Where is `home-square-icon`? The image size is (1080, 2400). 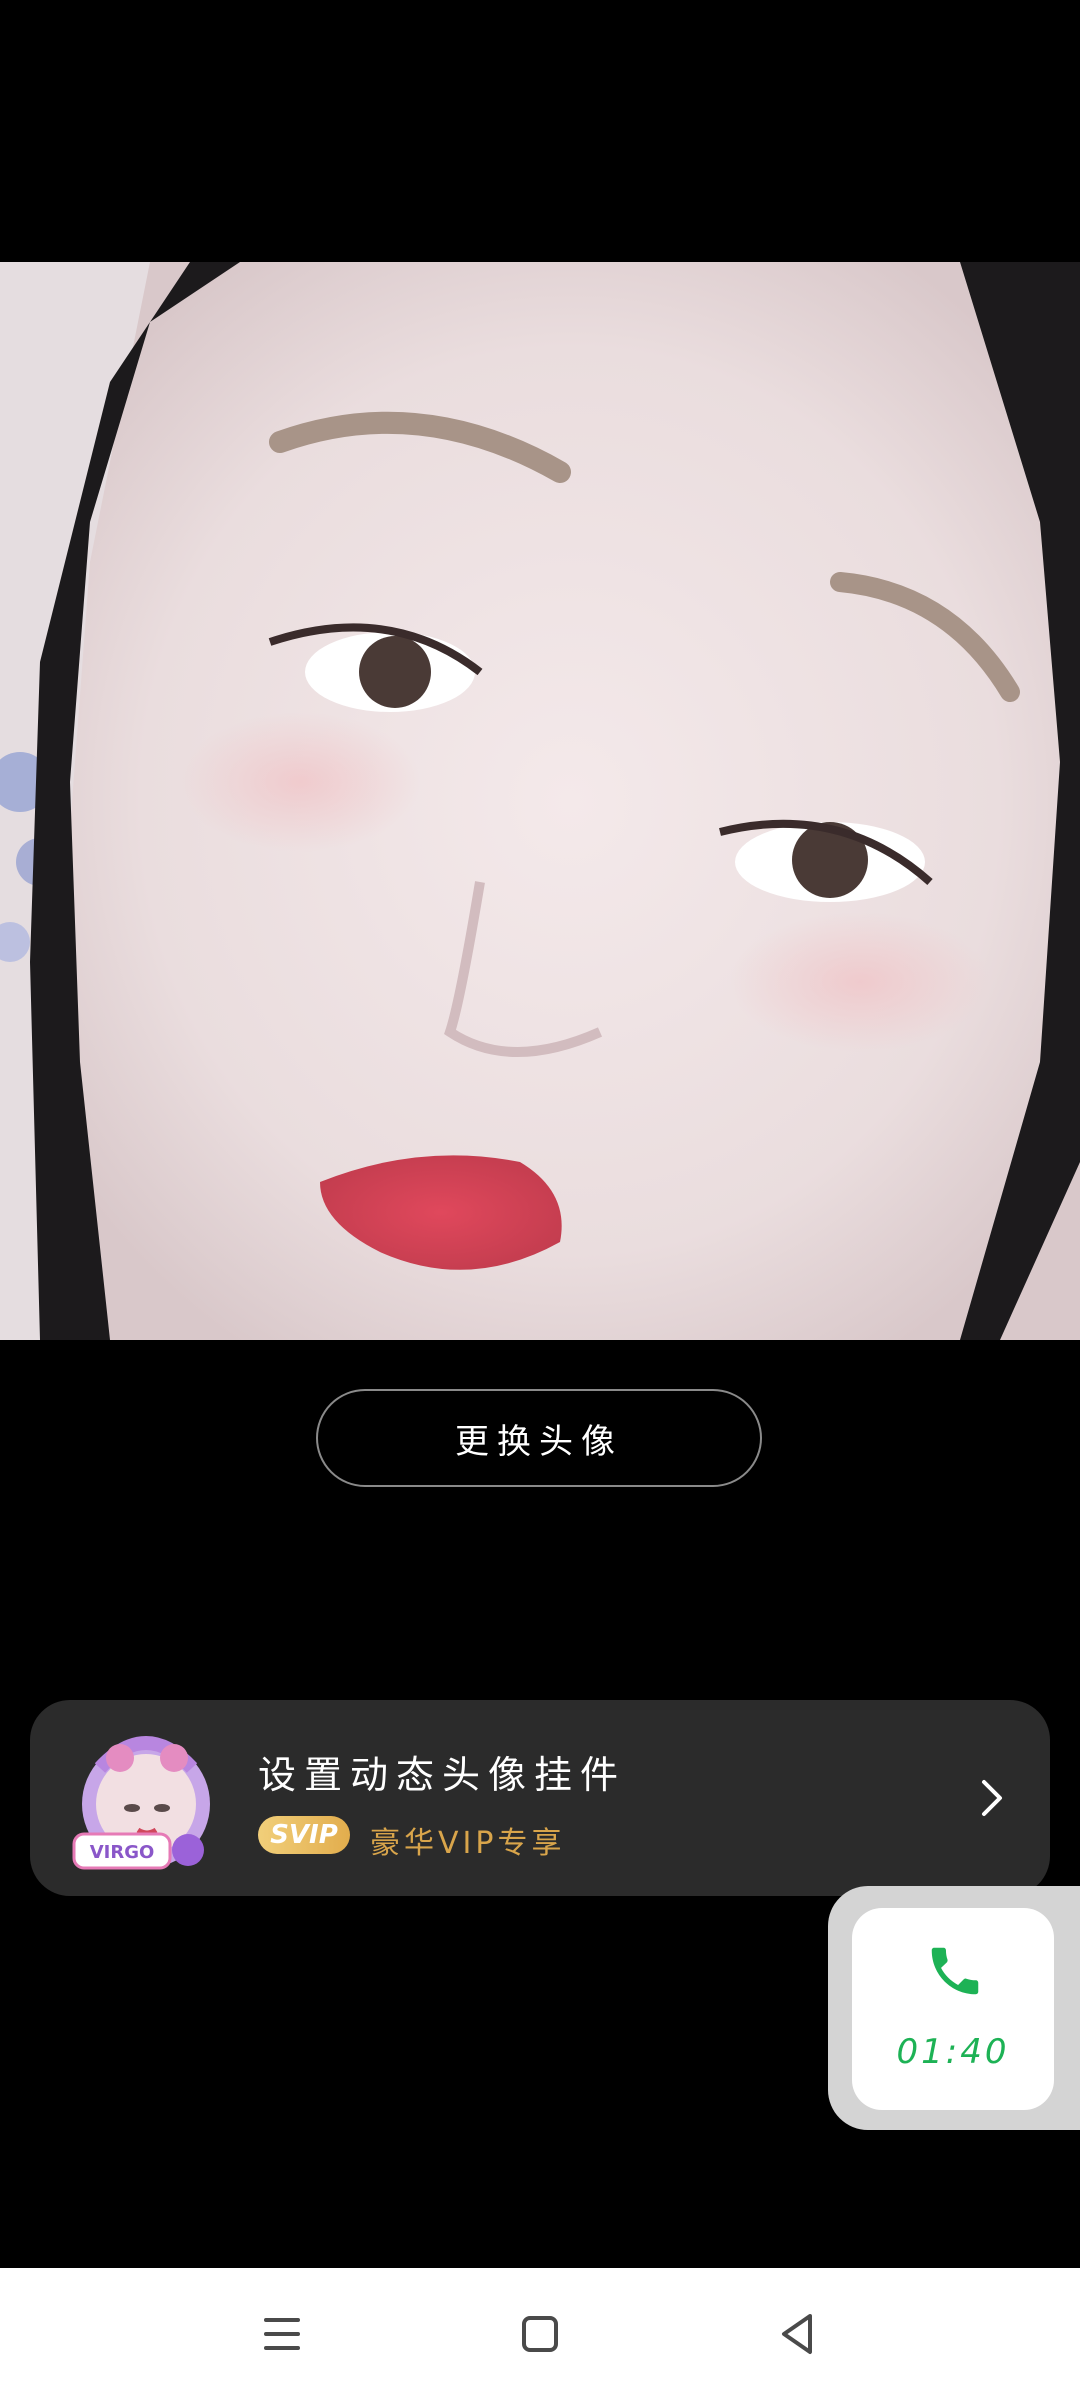 home-square-icon is located at coordinates (540, 2334).